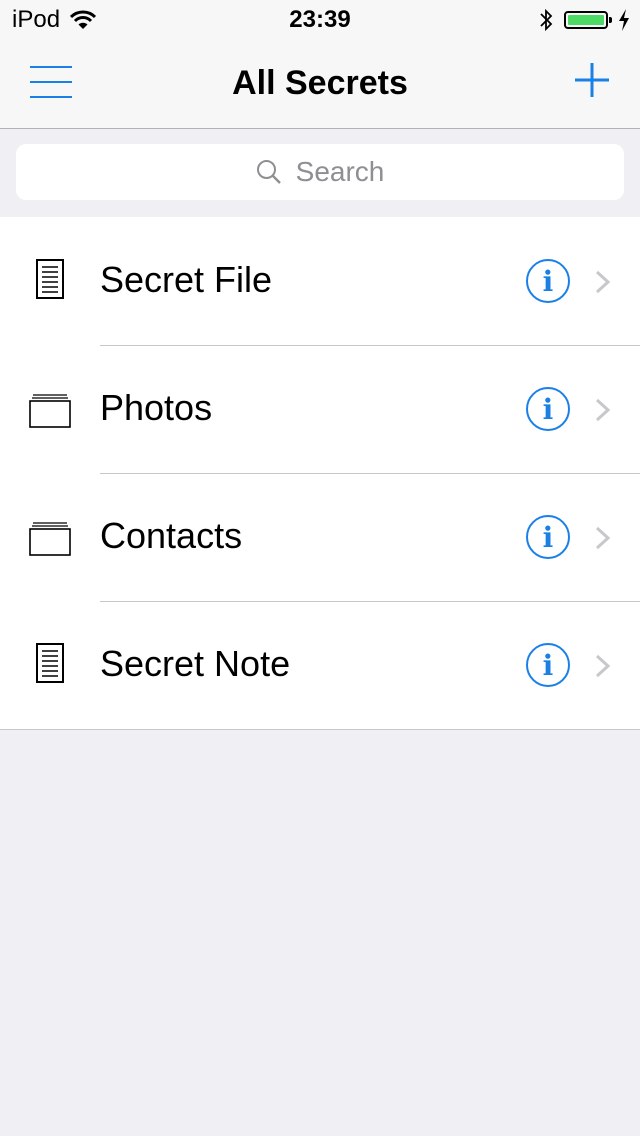 The image size is (640, 1136). I want to click on list-item-contacts: Contacts i, so click(320, 537).